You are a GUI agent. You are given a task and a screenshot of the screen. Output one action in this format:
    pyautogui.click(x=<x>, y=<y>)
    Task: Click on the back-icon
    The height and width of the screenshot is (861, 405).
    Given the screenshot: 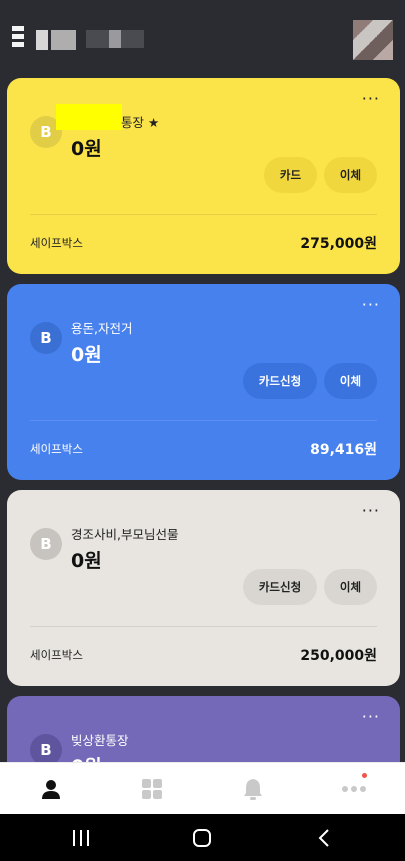 What is the action you would take?
    pyautogui.click(x=323, y=837)
    